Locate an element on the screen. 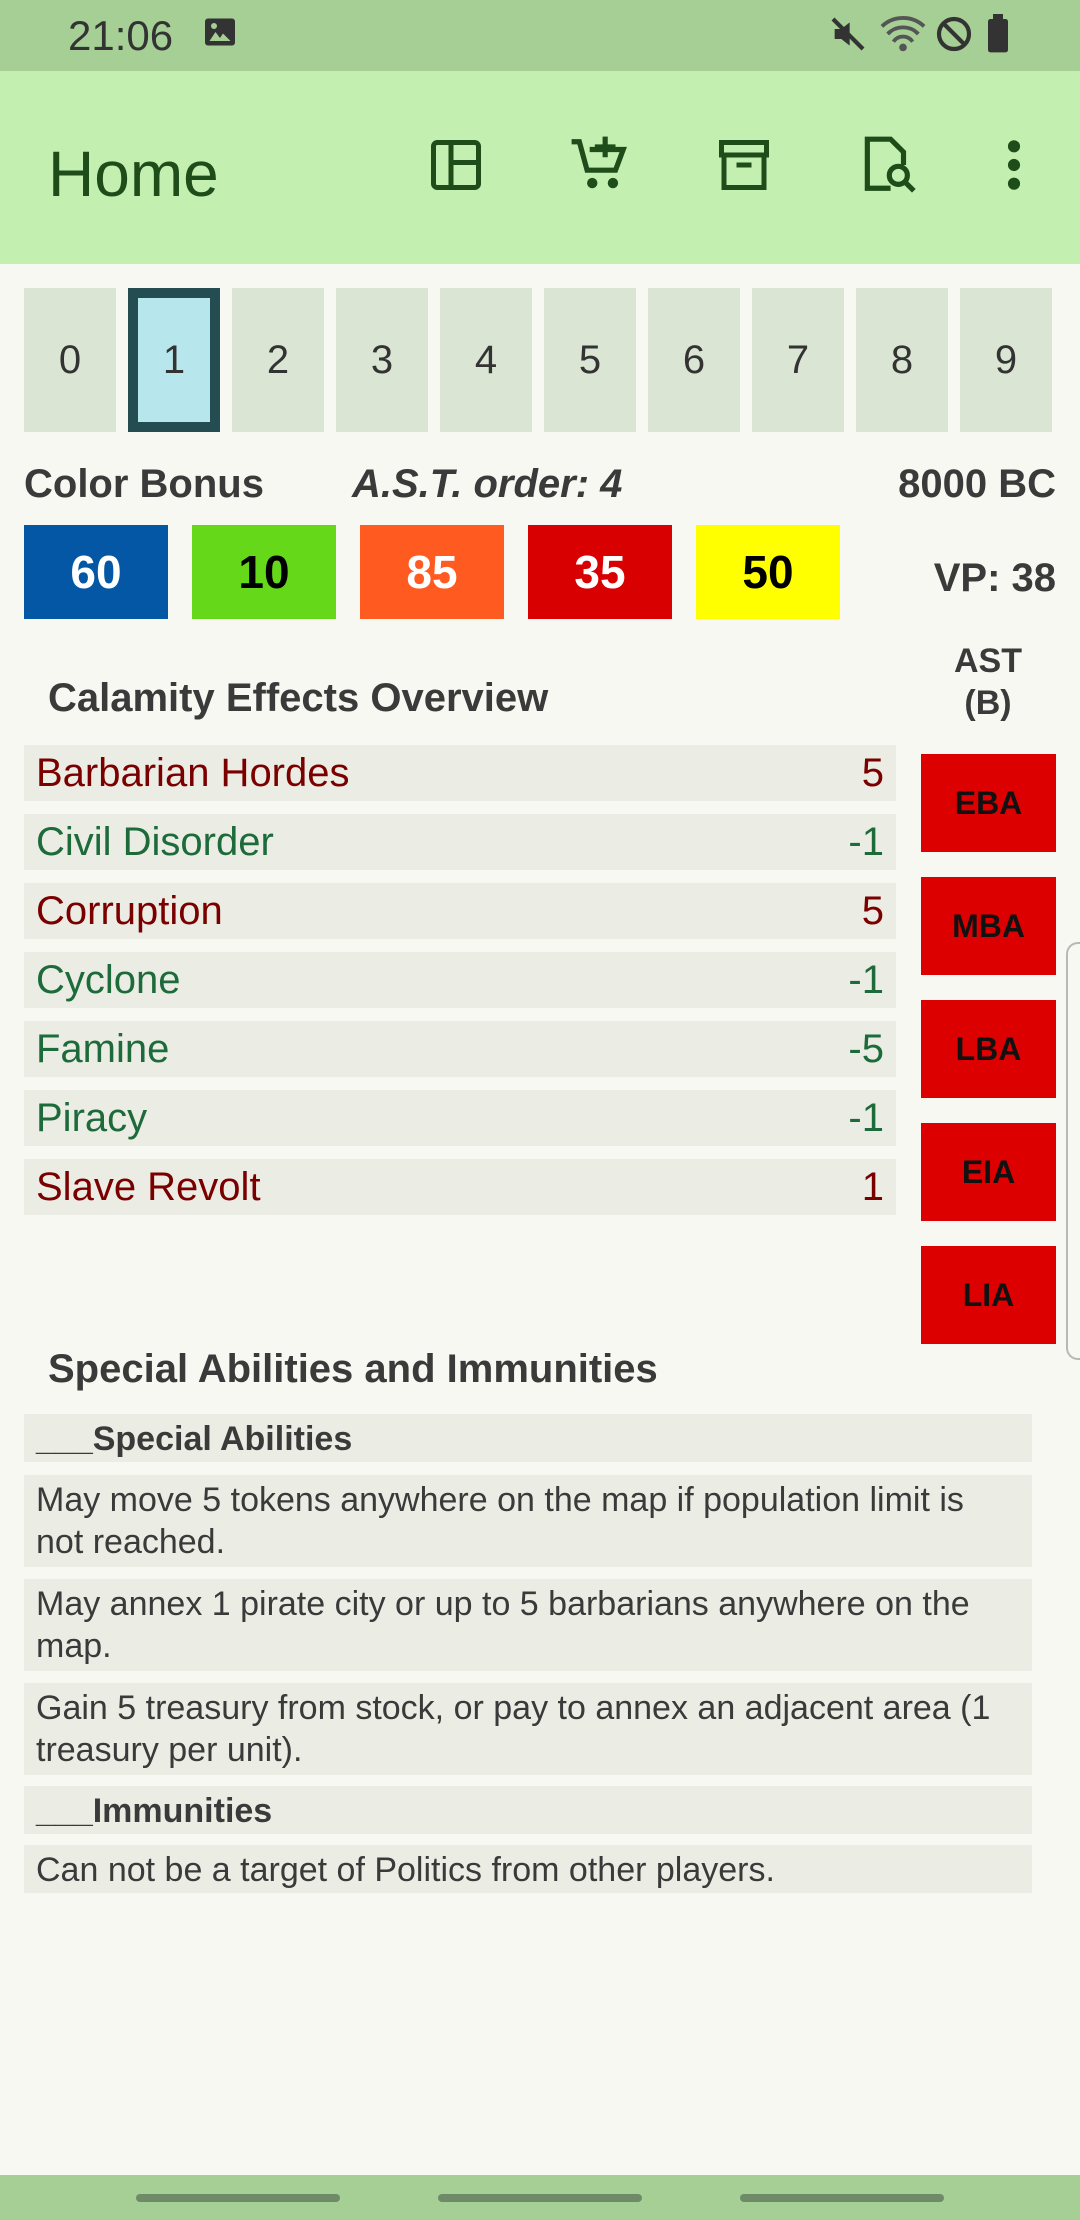  tab-4: 4 is located at coordinates (486, 360).